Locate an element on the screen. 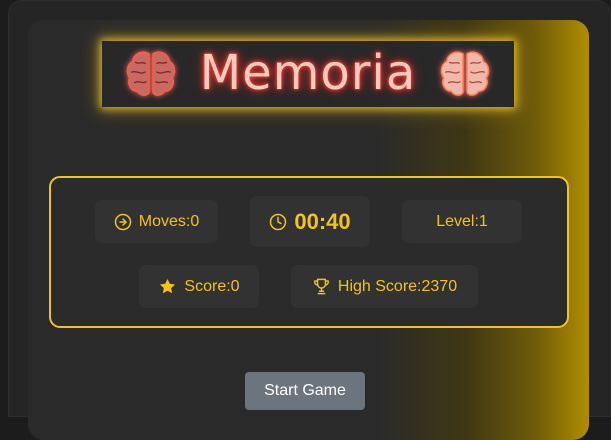  score-stat: Score:0 is located at coordinates (199, 286).